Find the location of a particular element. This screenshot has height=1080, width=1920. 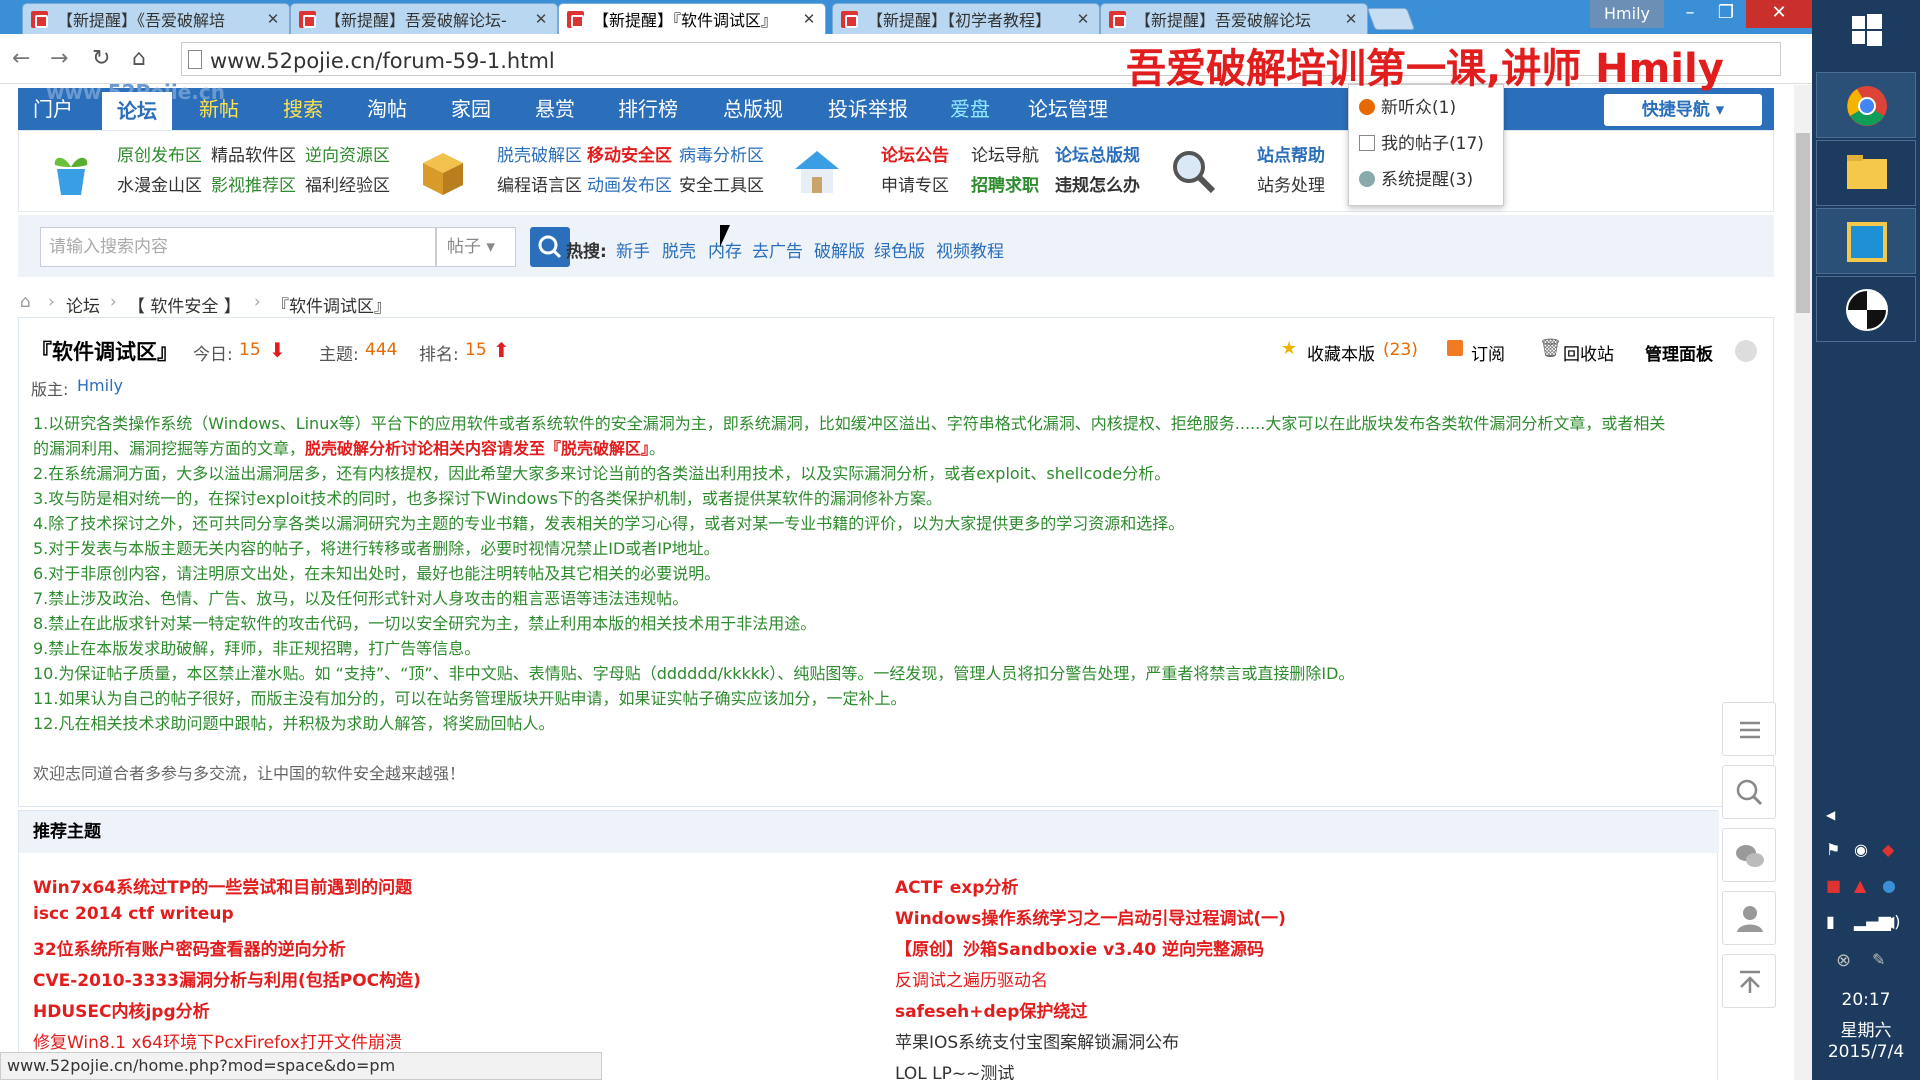

hot-search-link: 破解版 is located at coordinates (839, 249).